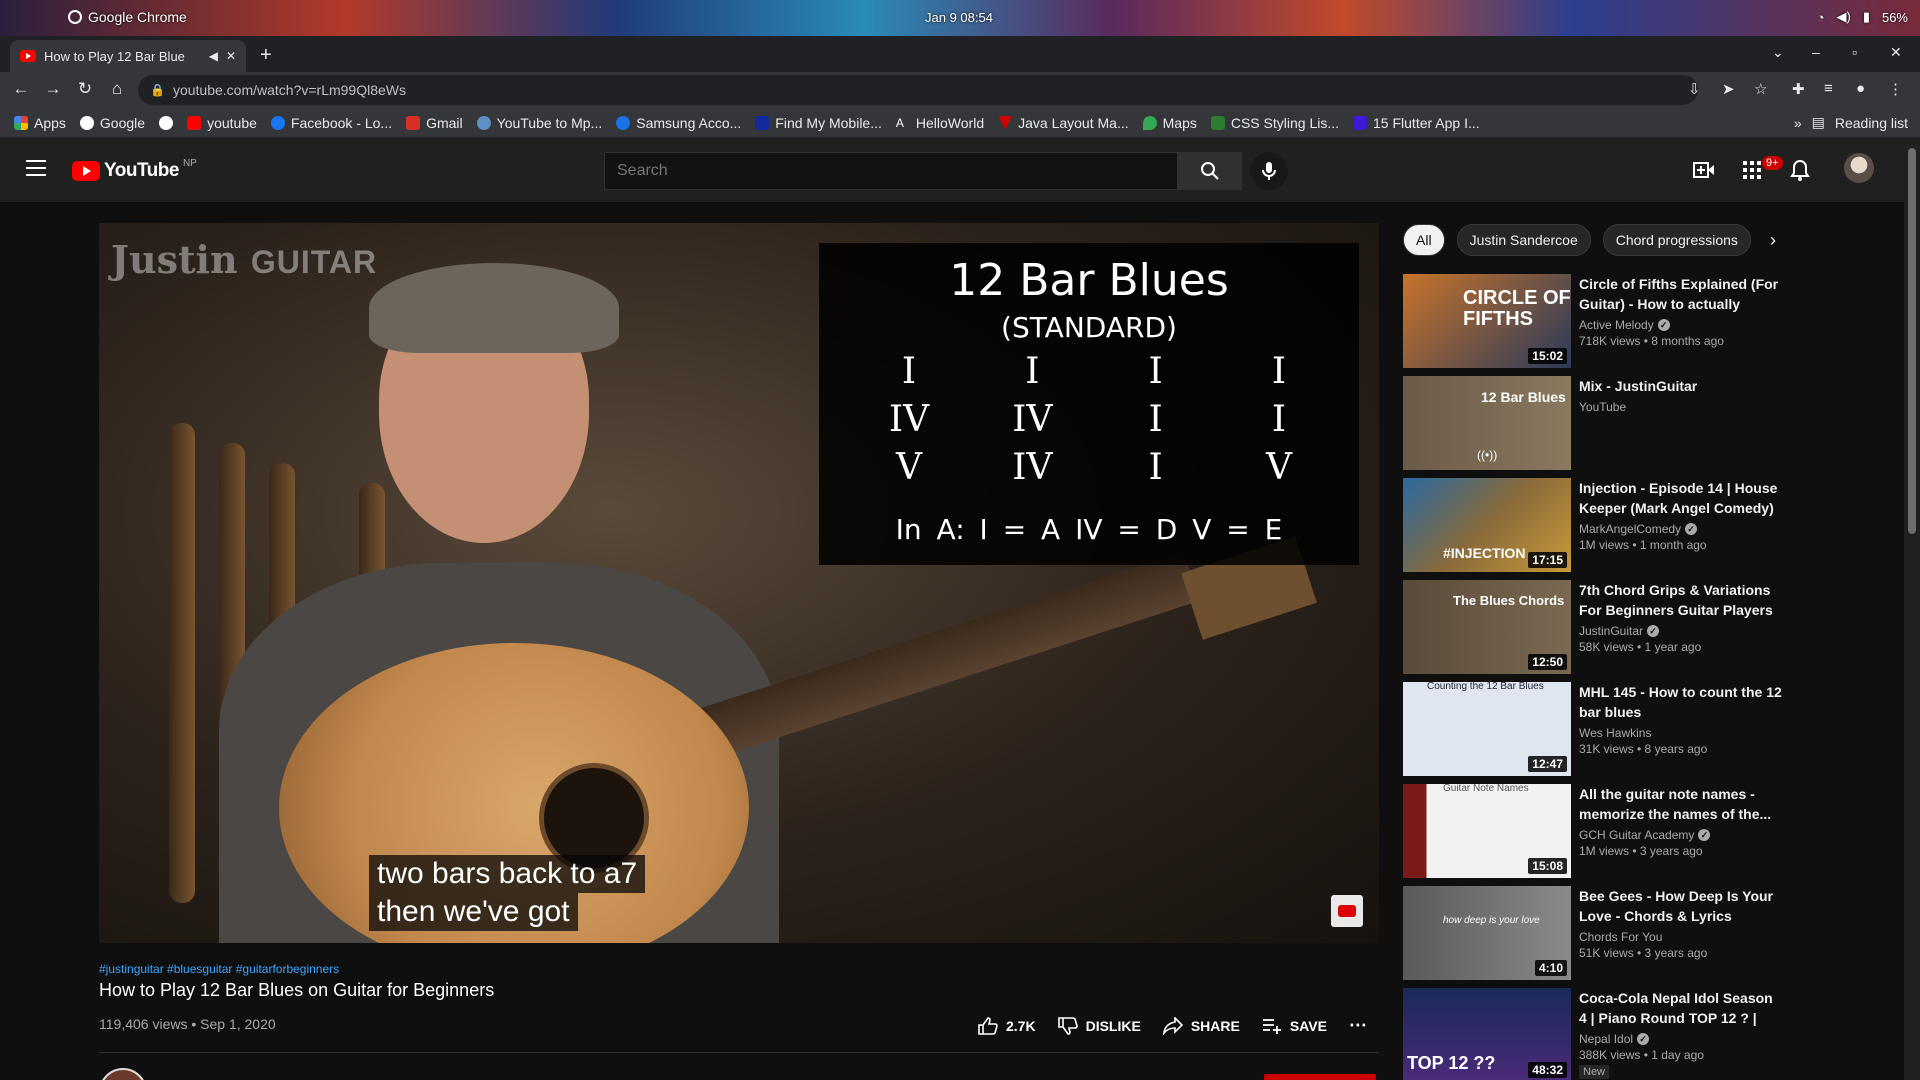 This screenshot has width=1920, height=1080. I want to click on browser-tab-active: How to Play 12 Bar Blue ◀ ✕, so click(128, 56).